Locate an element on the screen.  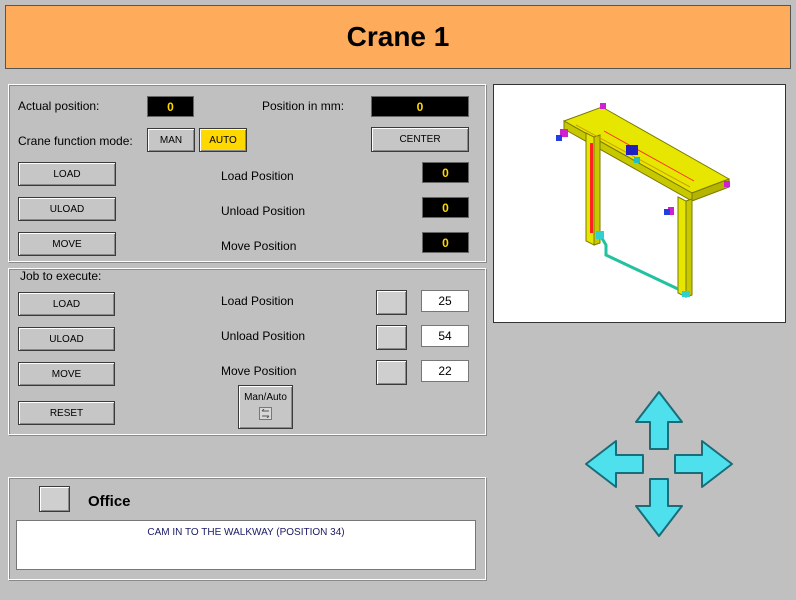
job-unload-position-button is located at coordinates (391, 337).